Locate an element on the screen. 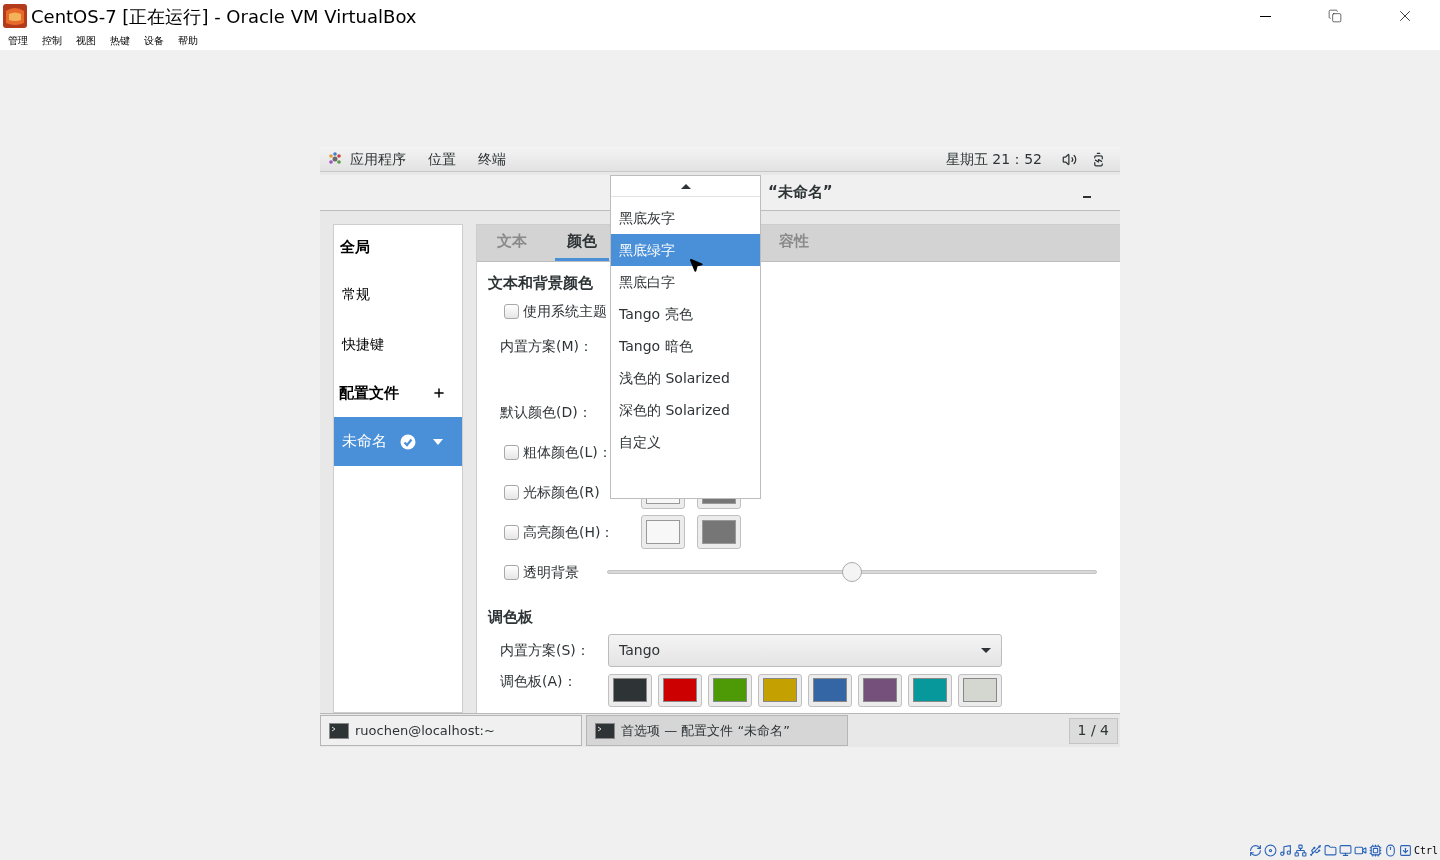  mouse-icon is located at coordinates (1390, 850).